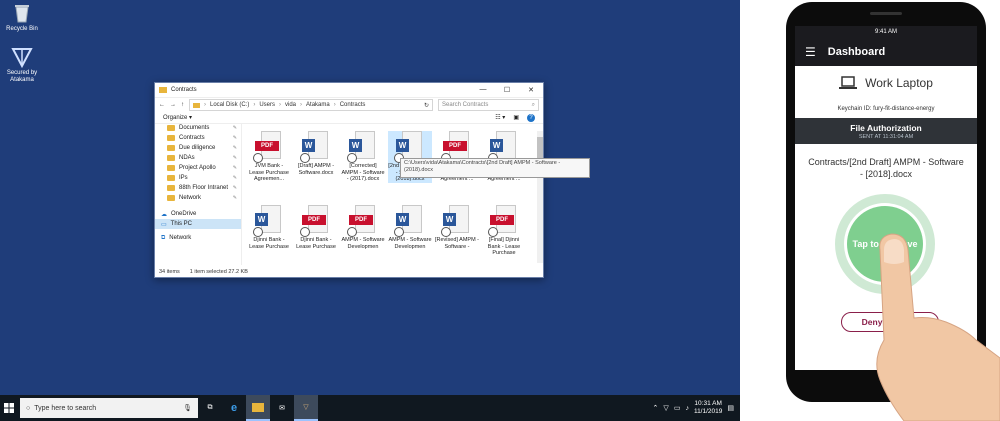 Image resolution: width=1000 pixels, height=421 pixels. What do you see at coordinates (210, 408) in the screenshot?
I see `task-view-button: ⧉` at bounding box center [210, 408].